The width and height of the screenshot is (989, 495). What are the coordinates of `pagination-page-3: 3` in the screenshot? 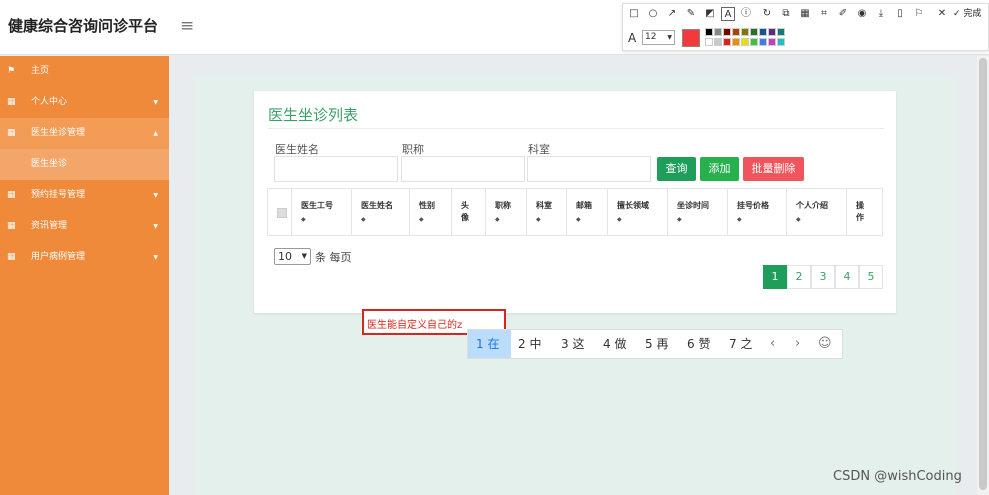 It's located at (823, 277).